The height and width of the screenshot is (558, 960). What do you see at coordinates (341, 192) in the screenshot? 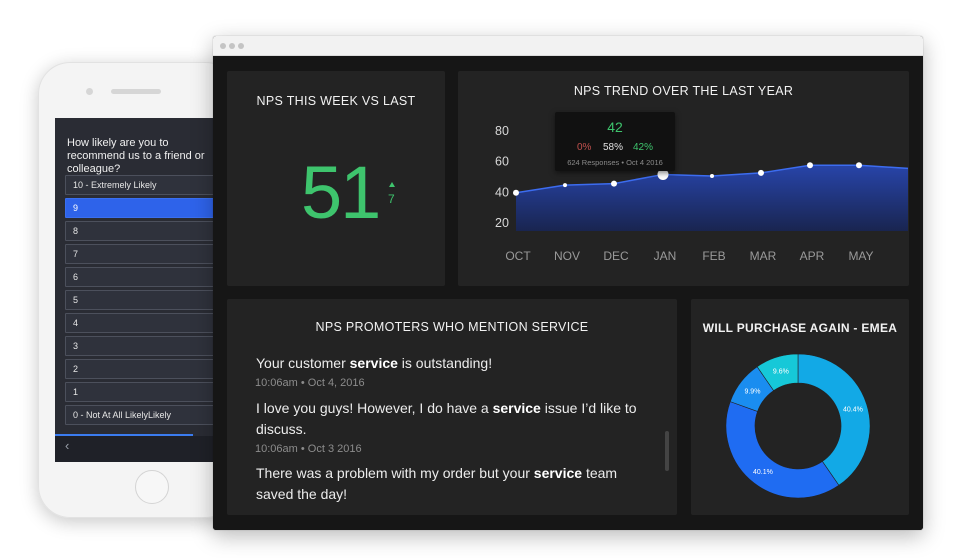
I see `nps-score: 51` at bounding box center [341, 192].